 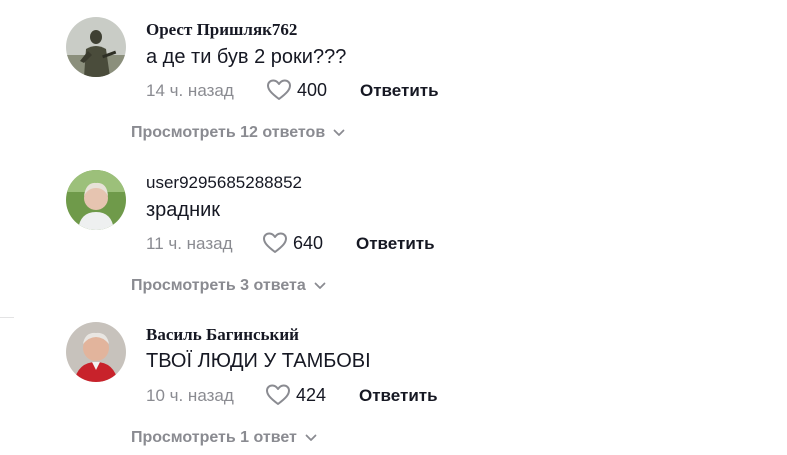 I want to click on comment-text: зрадник, so click(x=183, y=210).